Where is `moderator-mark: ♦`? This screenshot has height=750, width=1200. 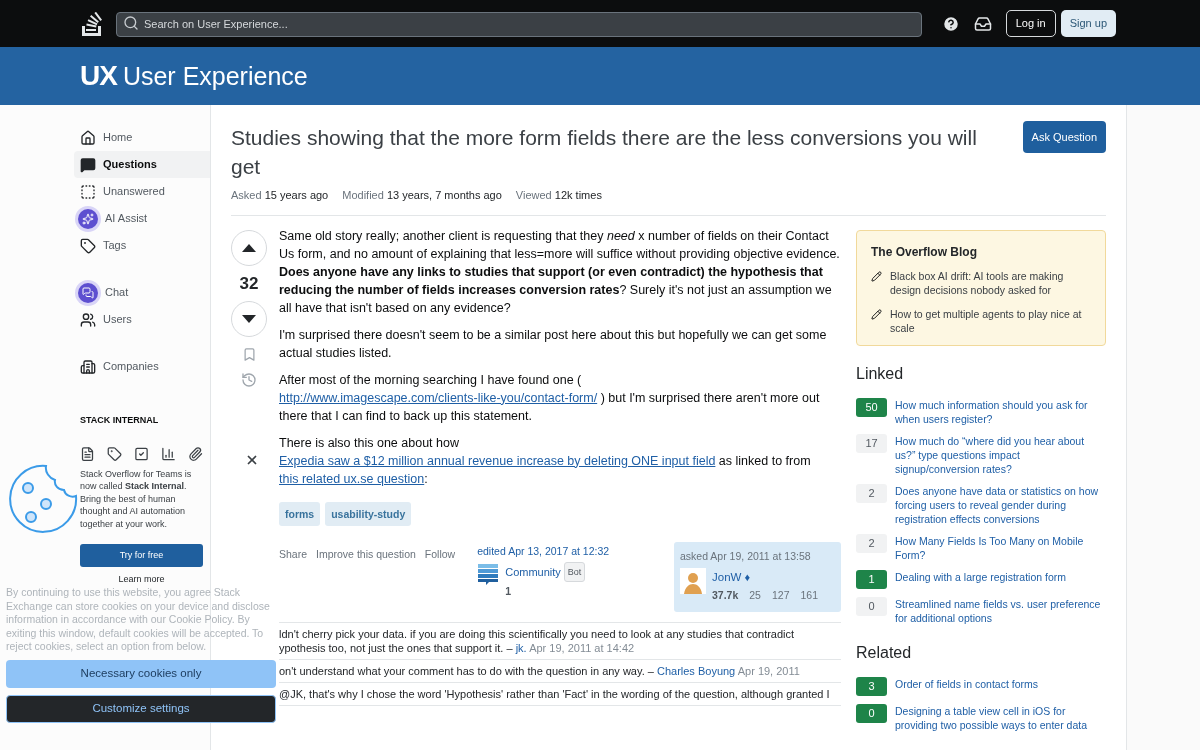 moderator-mark: ♦ is located at coordinates (747, 577).